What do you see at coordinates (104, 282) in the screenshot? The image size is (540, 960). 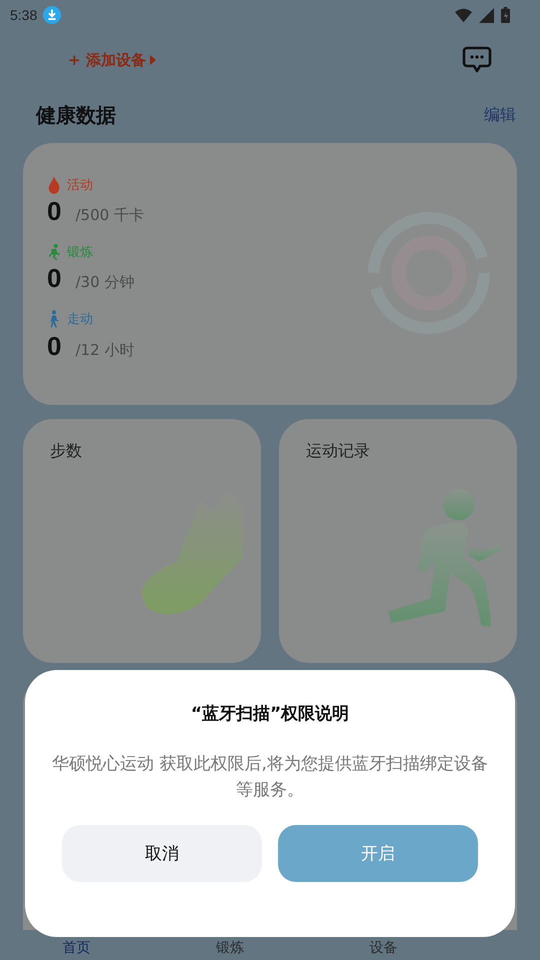 I see `metric-goal: /30 分钟` at bounding box center [104, 282].